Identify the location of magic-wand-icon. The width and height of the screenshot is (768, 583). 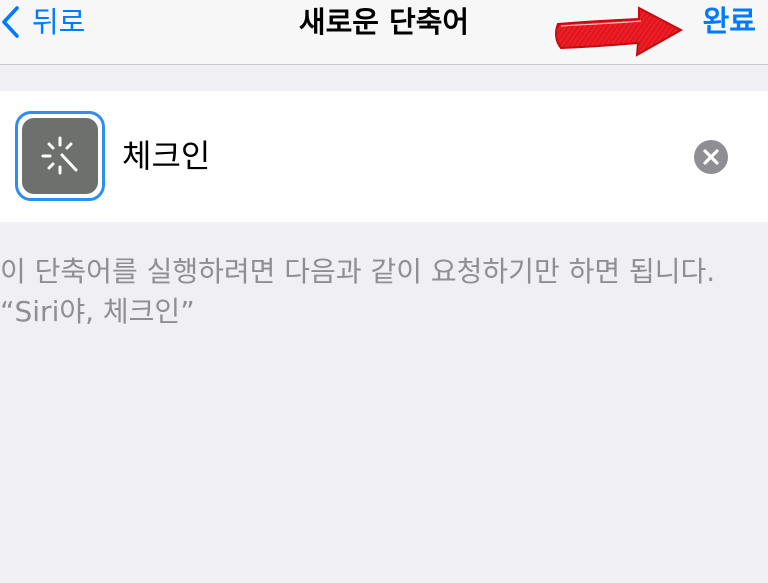
(60, 156).